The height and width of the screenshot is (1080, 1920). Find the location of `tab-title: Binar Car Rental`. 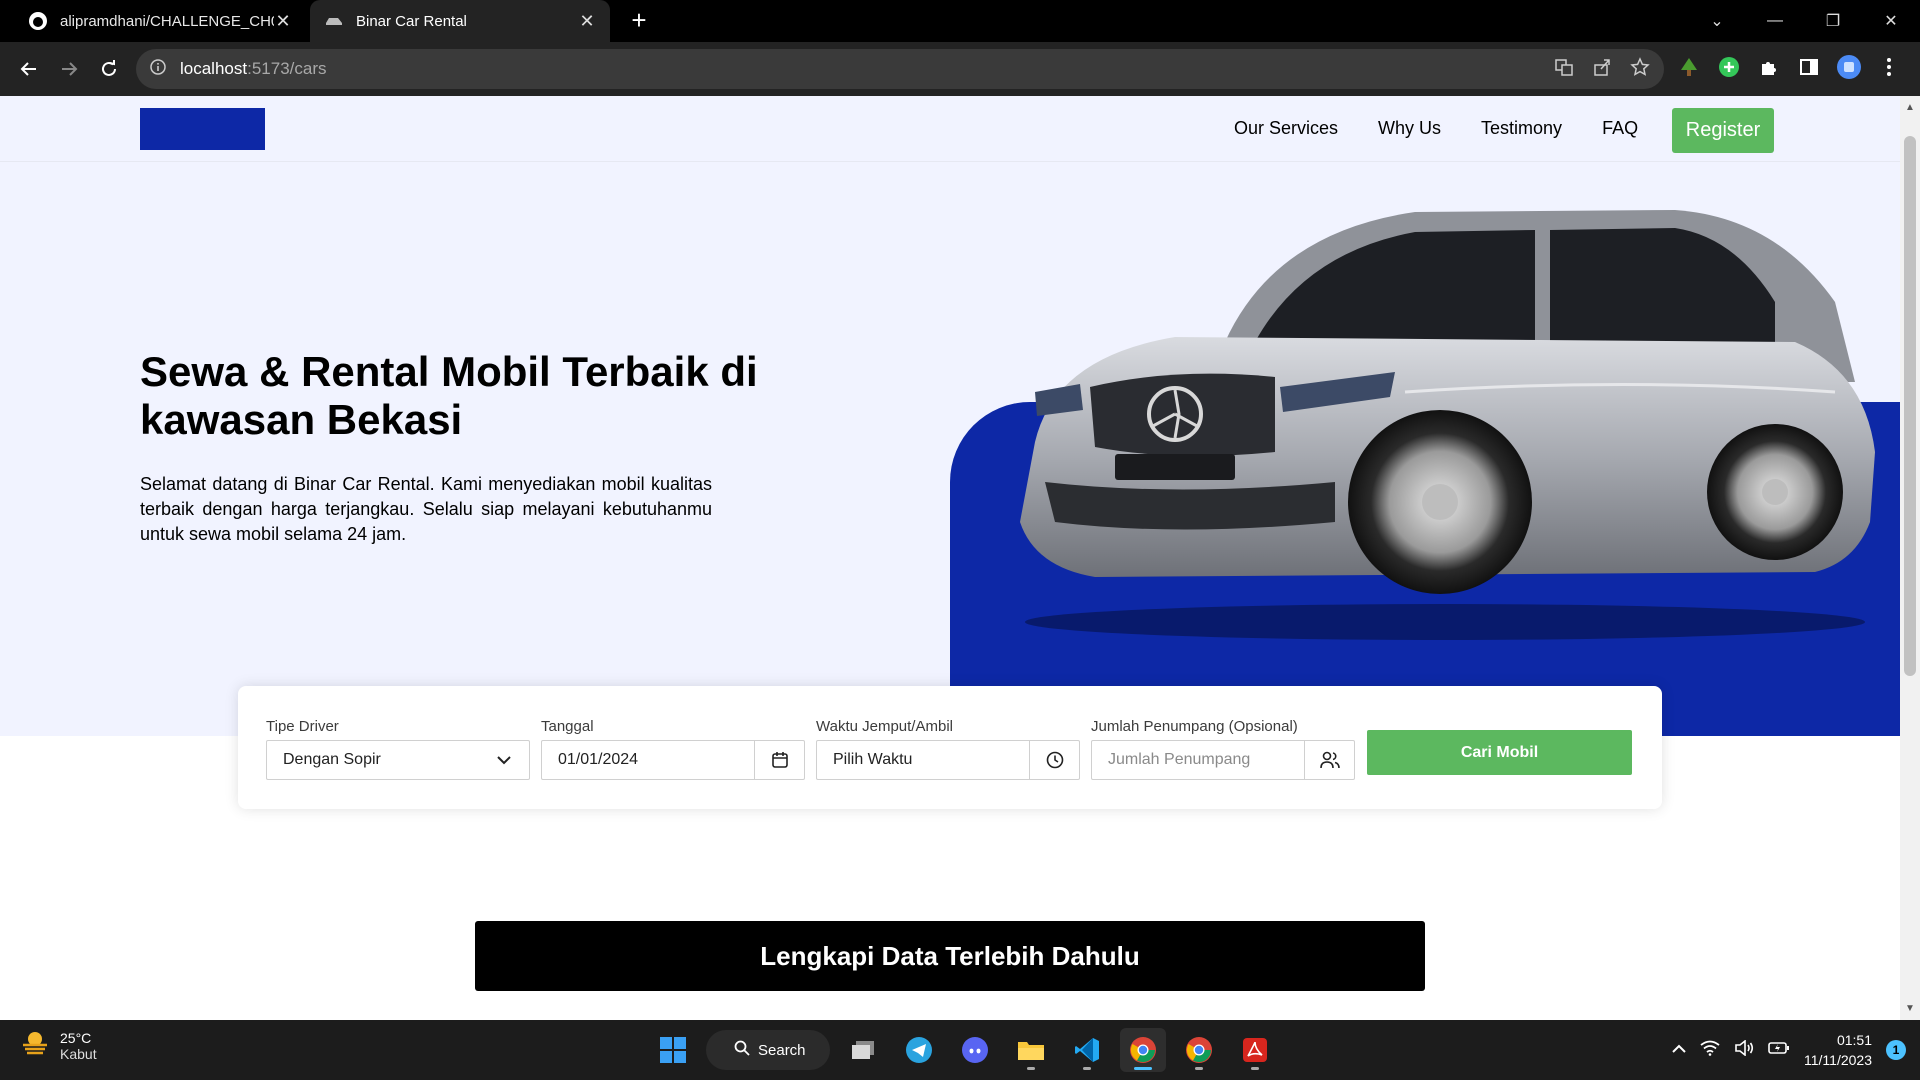

tab-title: Binar Car Rental is located at coordinates (411, 21).